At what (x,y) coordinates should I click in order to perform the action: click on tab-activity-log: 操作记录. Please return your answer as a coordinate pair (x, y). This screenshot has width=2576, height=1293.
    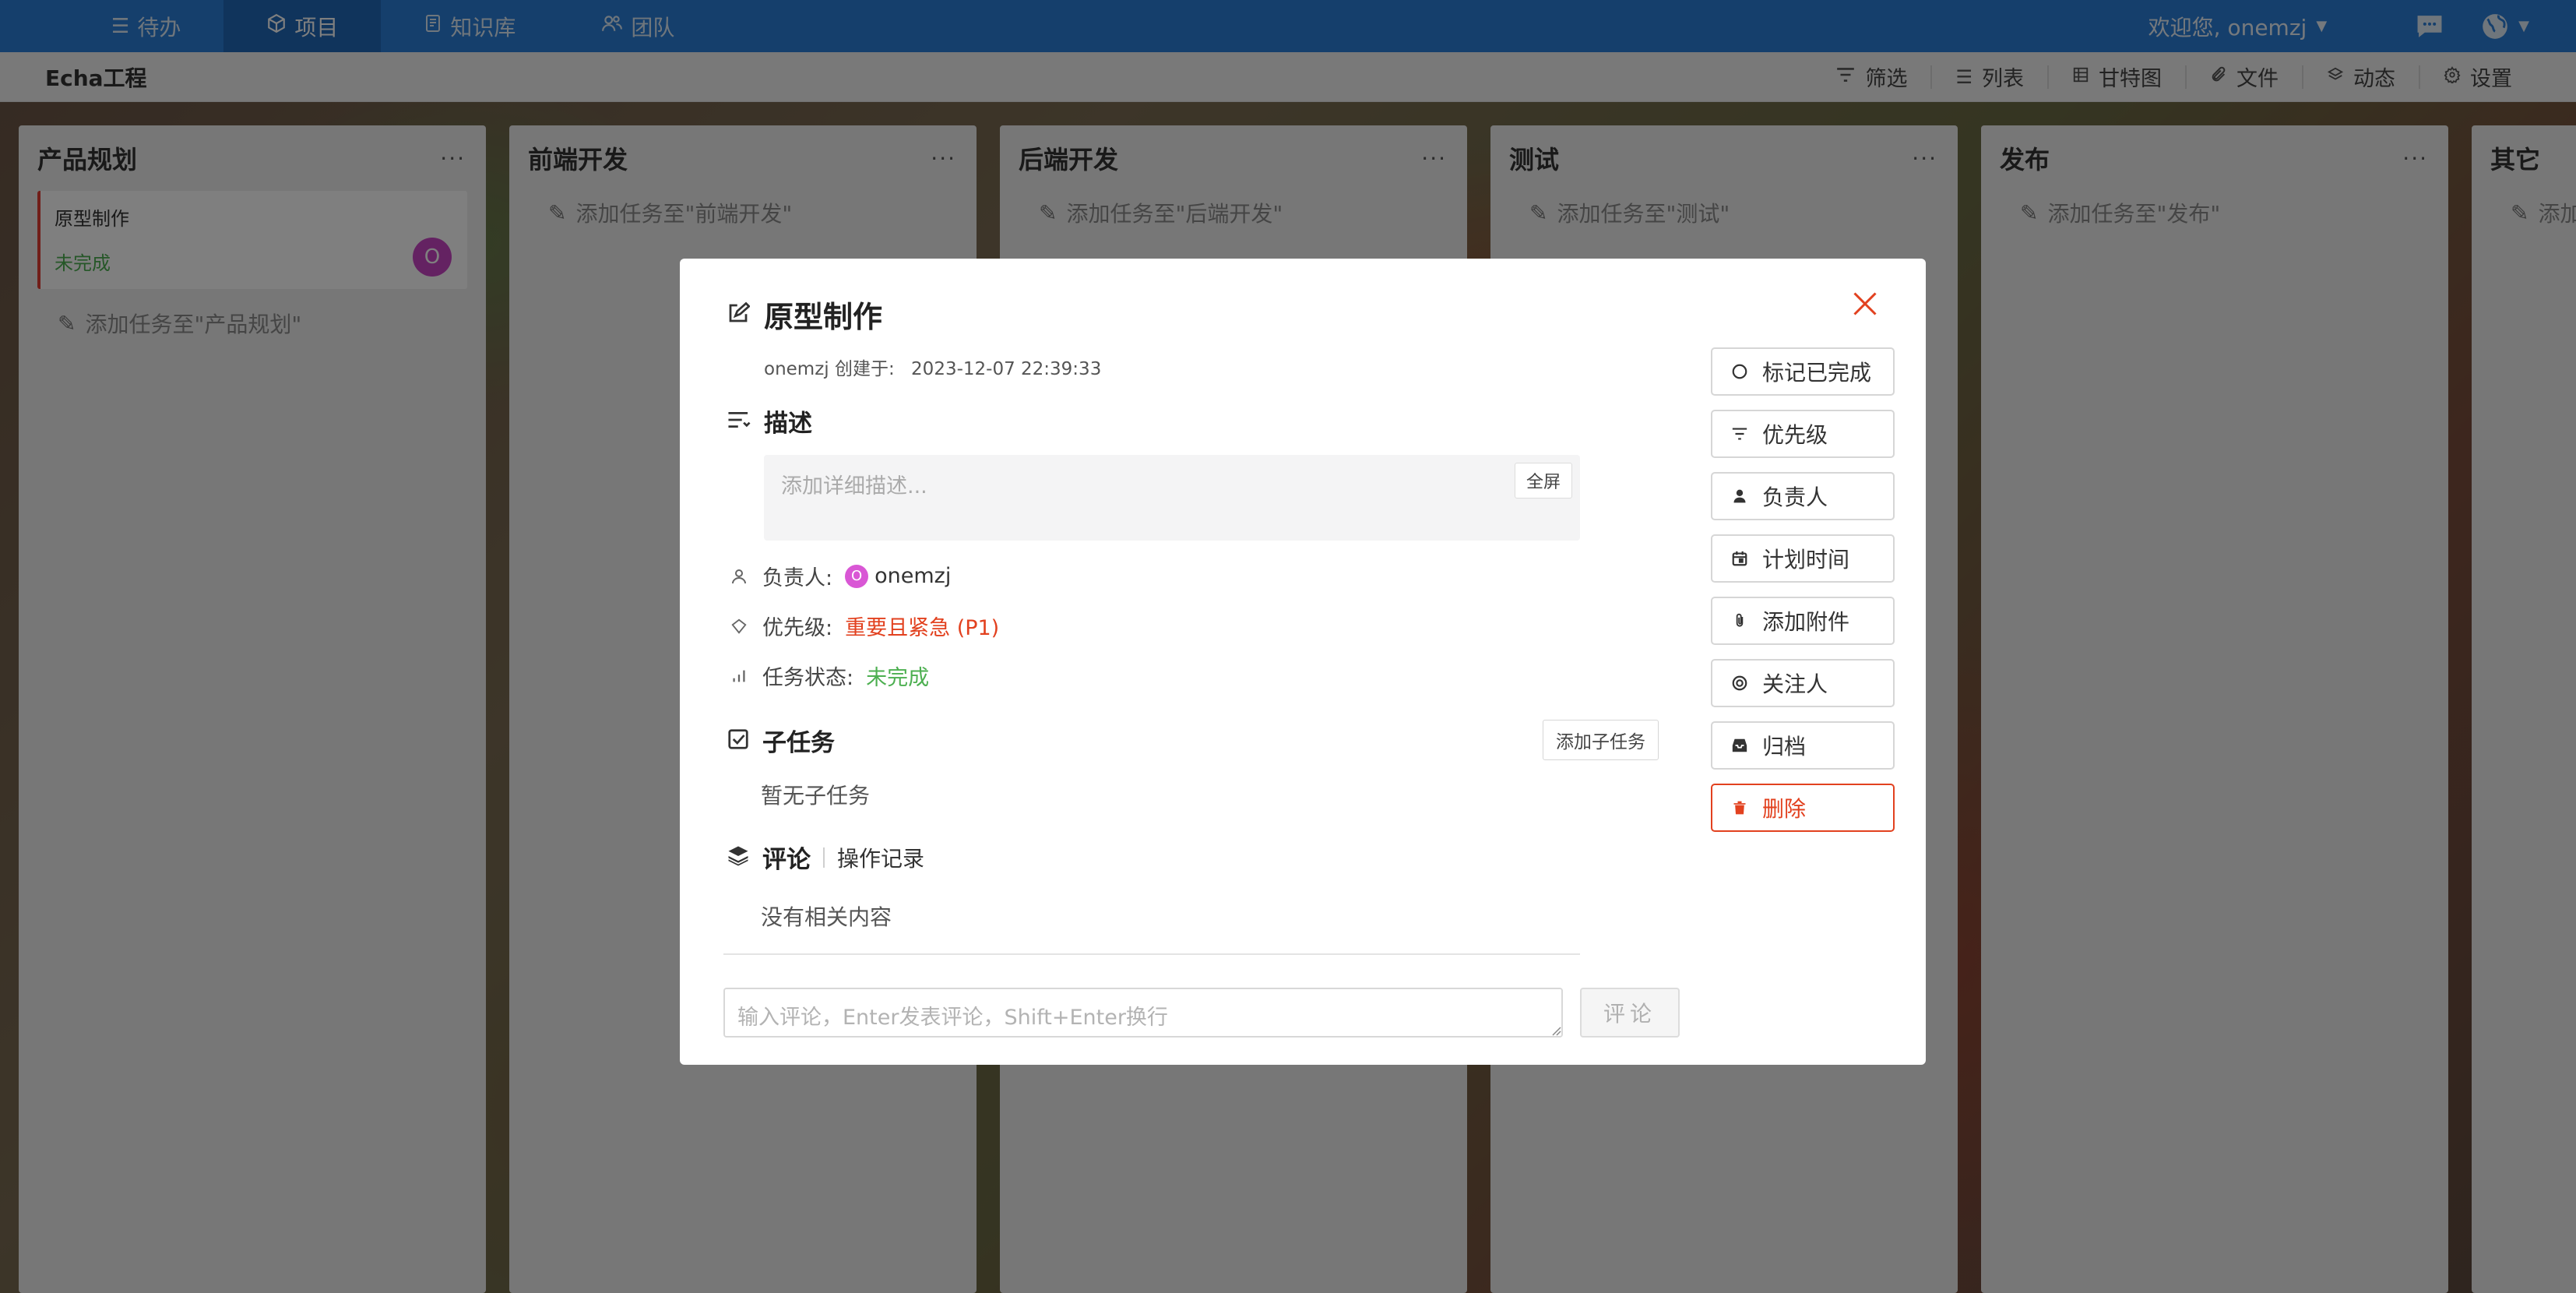
    Looking at the image, I should click on (880, 857).